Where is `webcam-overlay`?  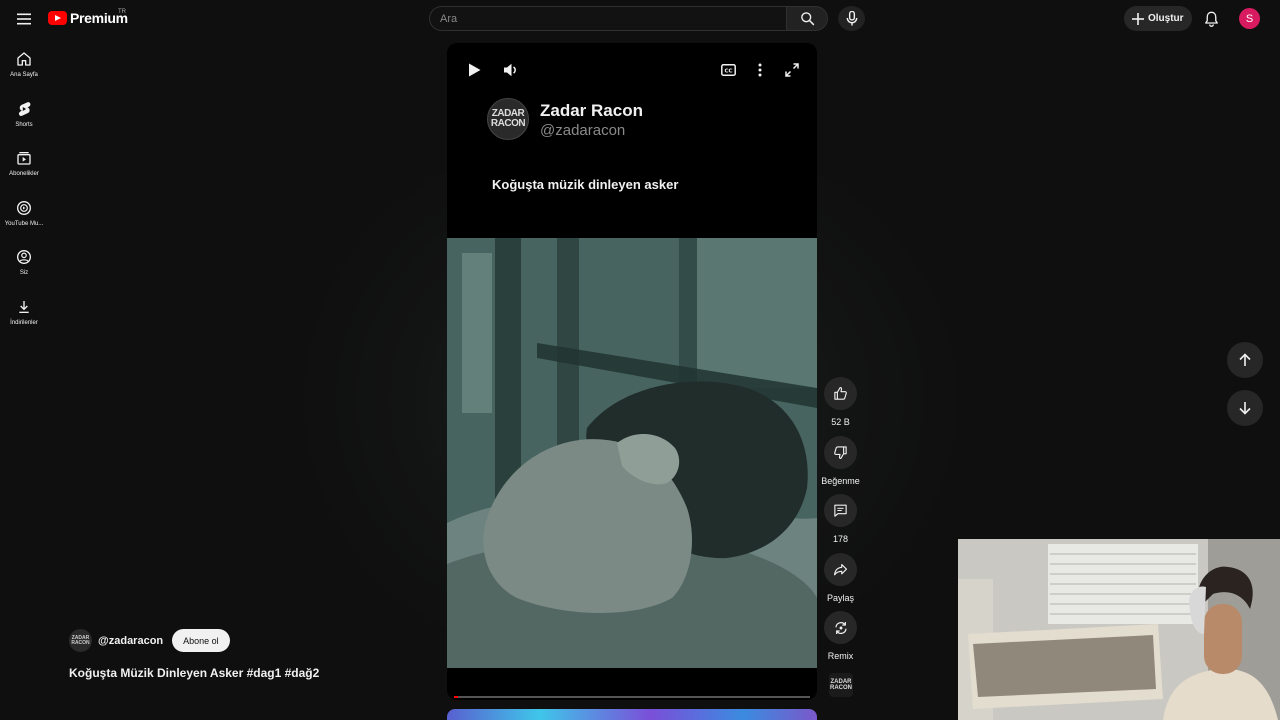 webcam-overlay is located at coordinates (1119, 629).